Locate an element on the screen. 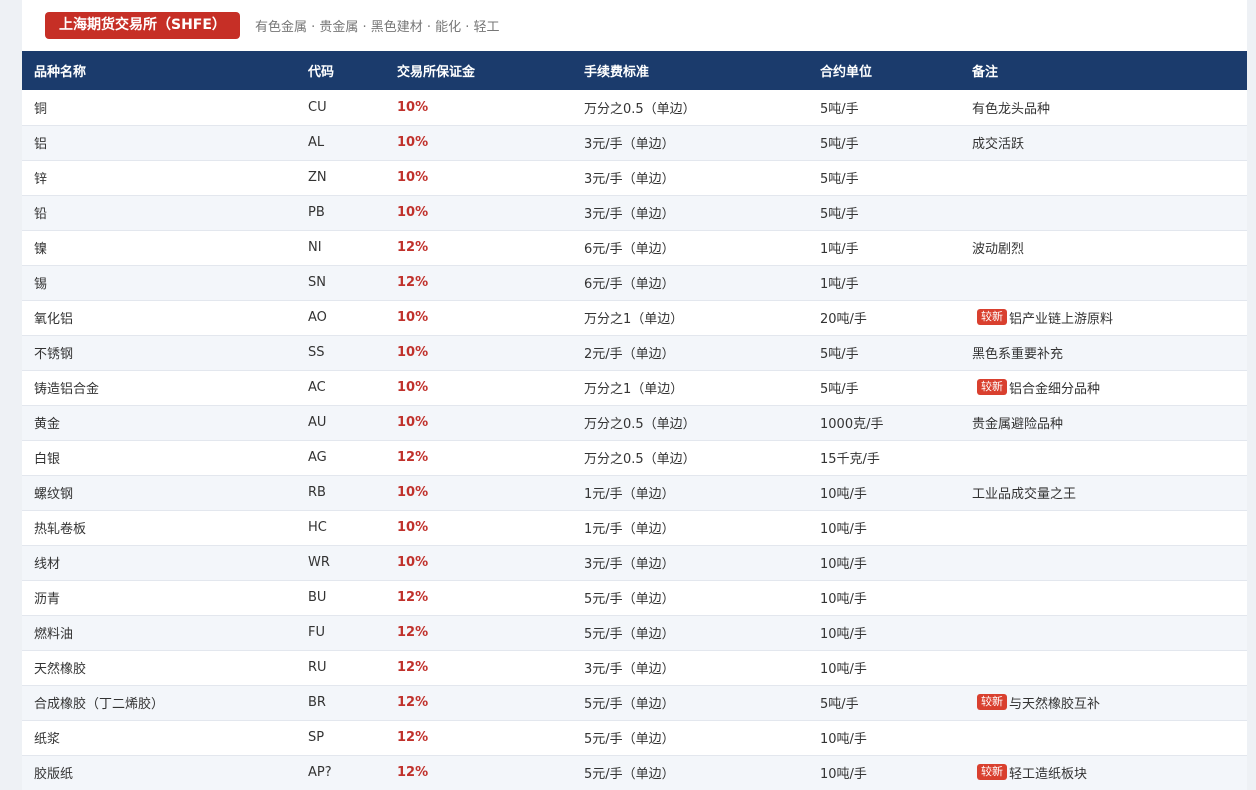  cell-note: 较新 轻工造纸板块 is located at coordinates (1103, 772).